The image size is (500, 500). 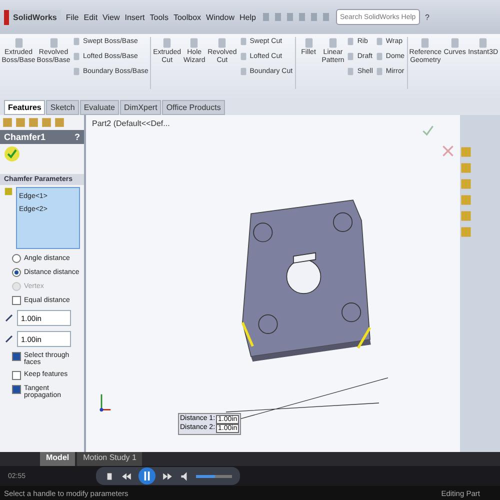 I want to click on close-icon, so click(x=448, y=151).